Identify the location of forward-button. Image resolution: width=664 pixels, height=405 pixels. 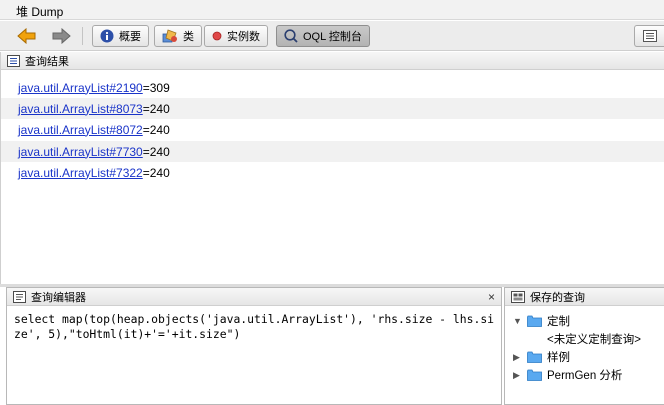
(61, 36).